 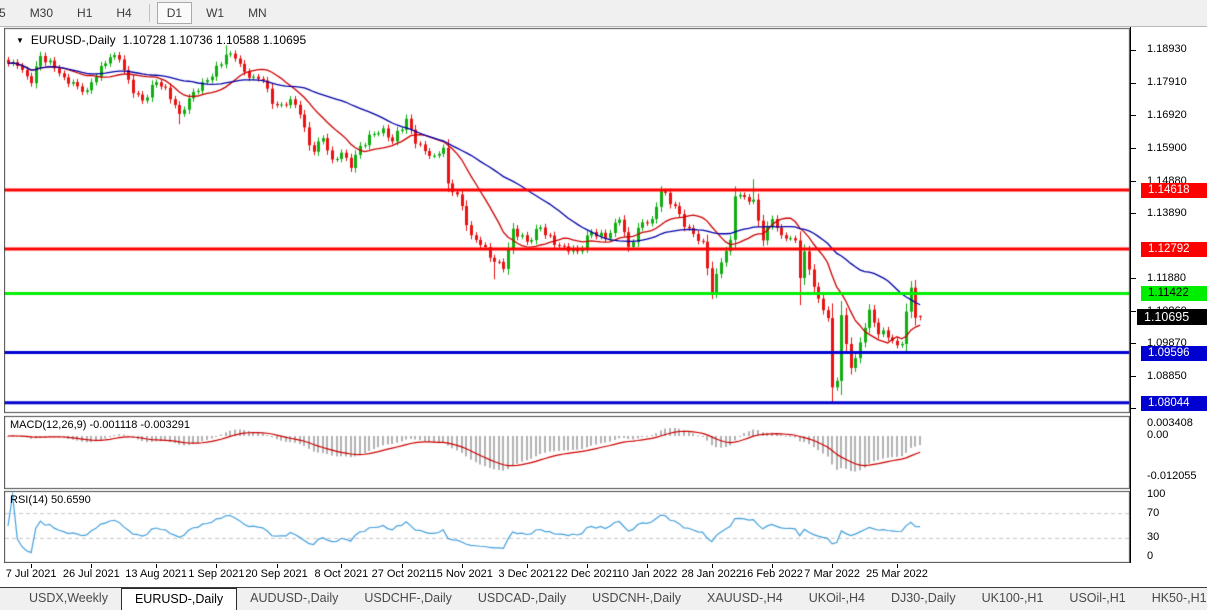 What do you see at coordinates (712, 574) in the screenshot?
I see `date-label: 28 Jan 2022` at bounding box center [712, 574].